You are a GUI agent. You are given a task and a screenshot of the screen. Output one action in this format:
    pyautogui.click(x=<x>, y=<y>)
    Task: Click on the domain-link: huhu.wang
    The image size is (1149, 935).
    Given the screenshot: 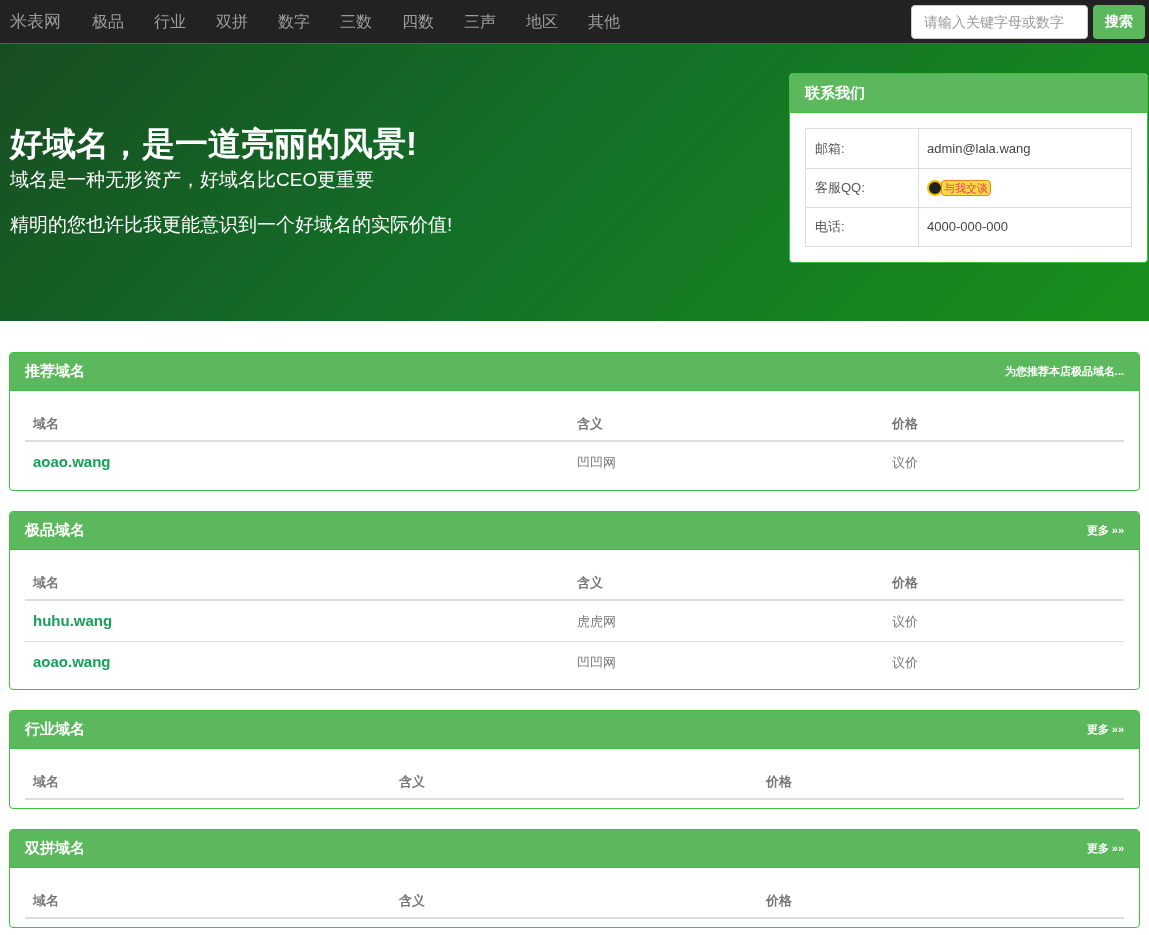 What is the action you would take?
    pyautogui.click(x=73, y=620)
    